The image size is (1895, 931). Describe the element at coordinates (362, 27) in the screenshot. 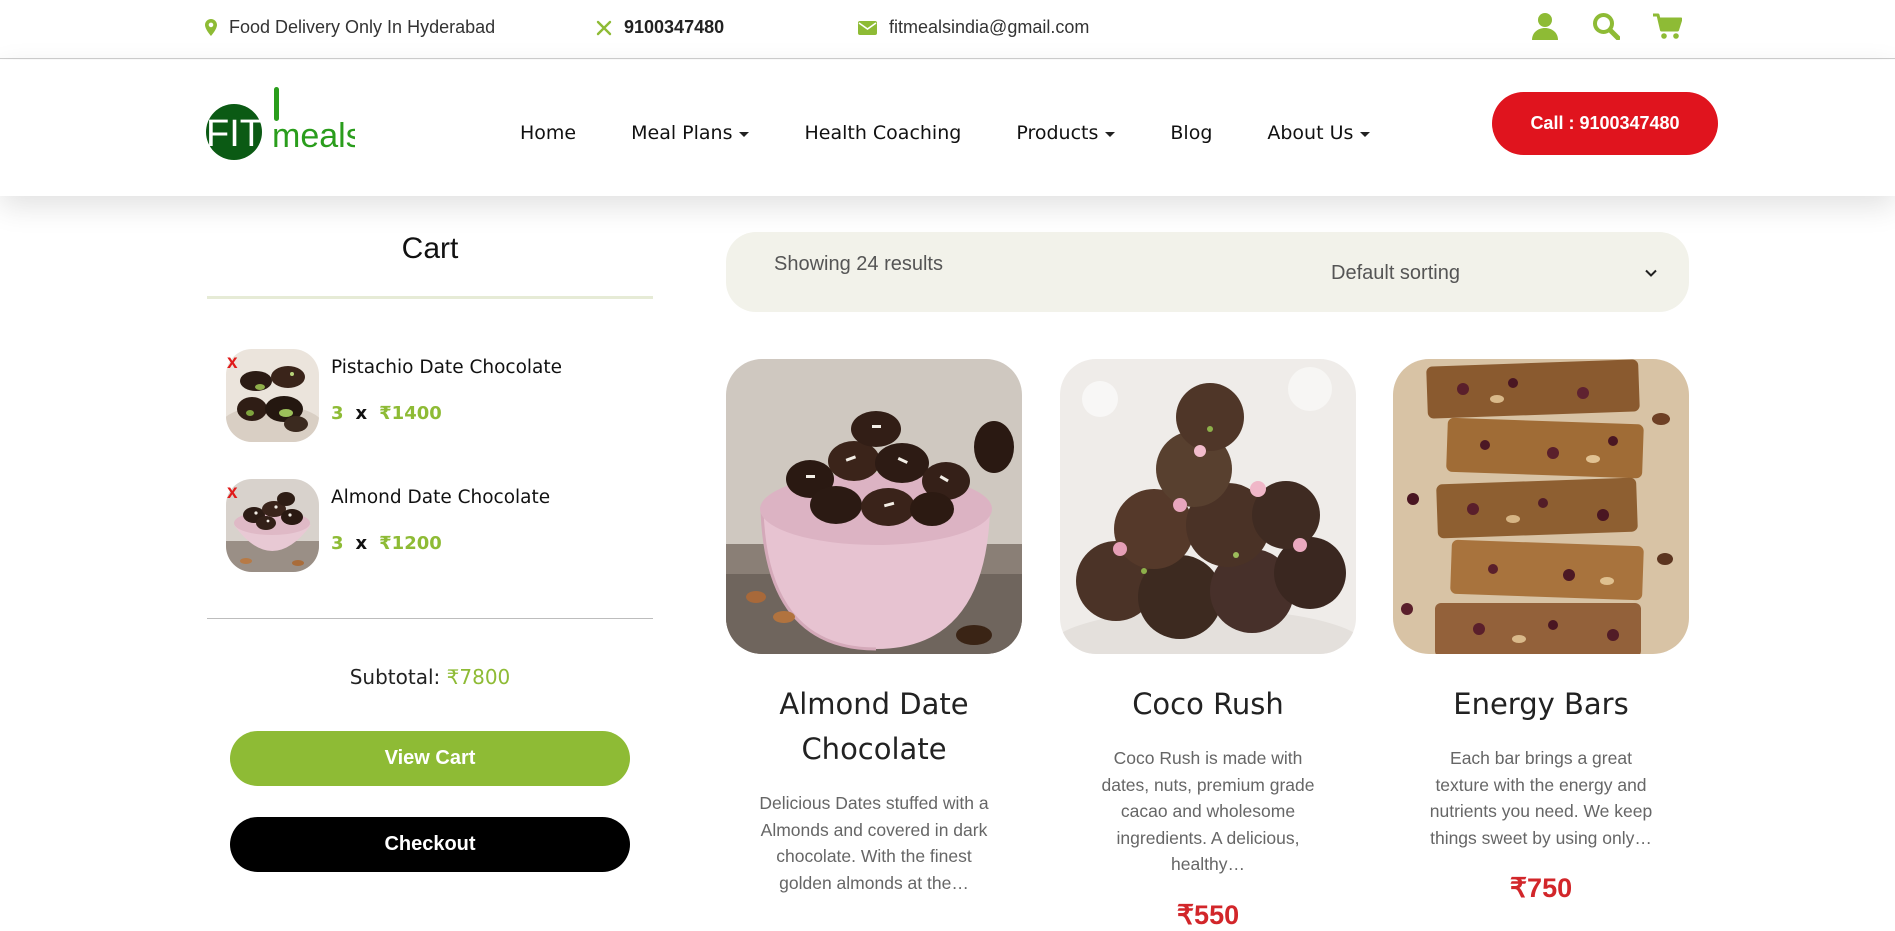

I see `location-text: Food Delivery Only In Hyderabad` at that location.